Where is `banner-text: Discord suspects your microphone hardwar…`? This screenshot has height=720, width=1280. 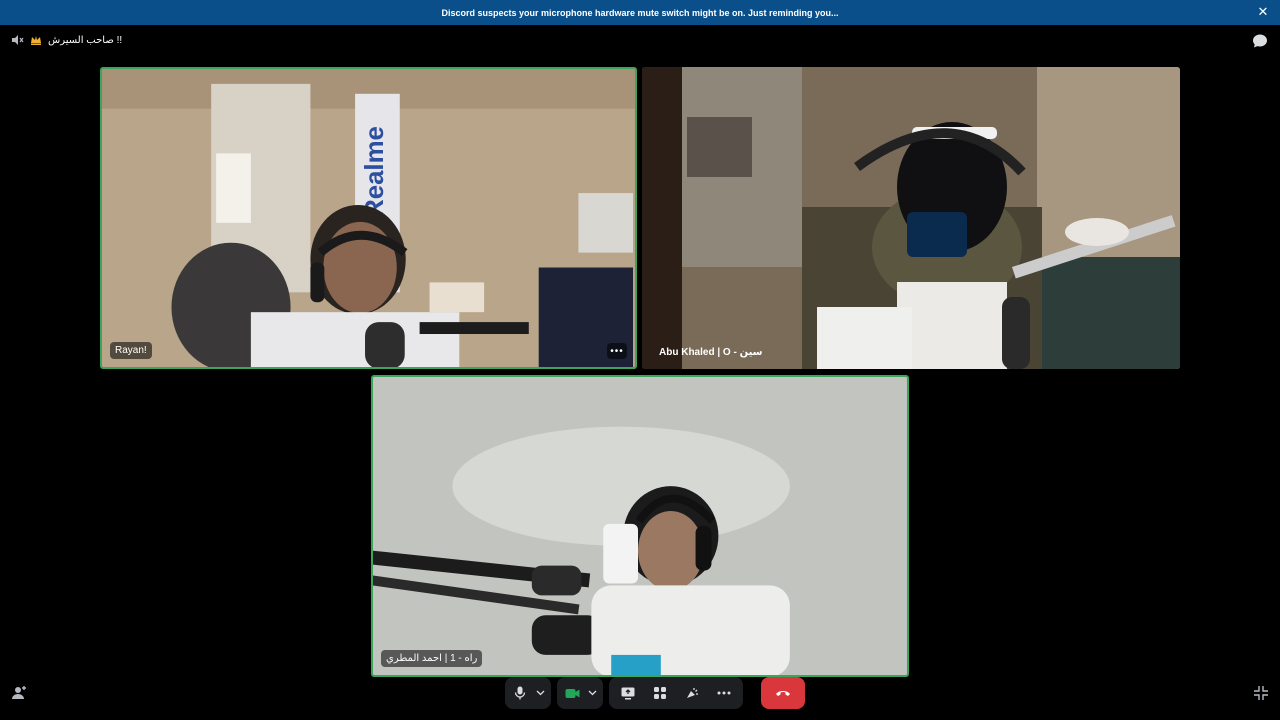 banner-text: Discord suspects your microphone hardwar… is located at coordinates (640, 12).